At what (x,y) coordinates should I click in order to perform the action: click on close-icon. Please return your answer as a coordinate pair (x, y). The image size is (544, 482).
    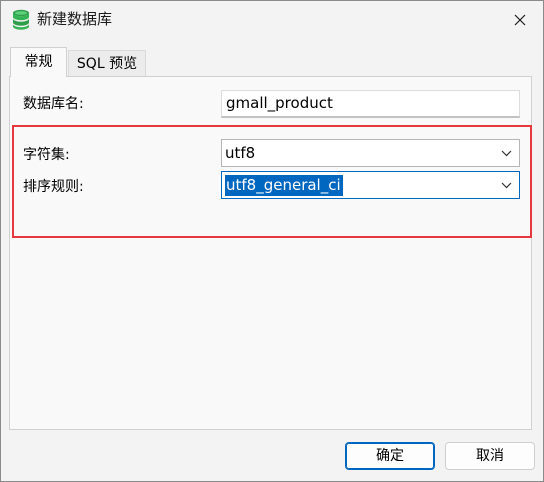
    Looking at the image, I should click on (520, 19).